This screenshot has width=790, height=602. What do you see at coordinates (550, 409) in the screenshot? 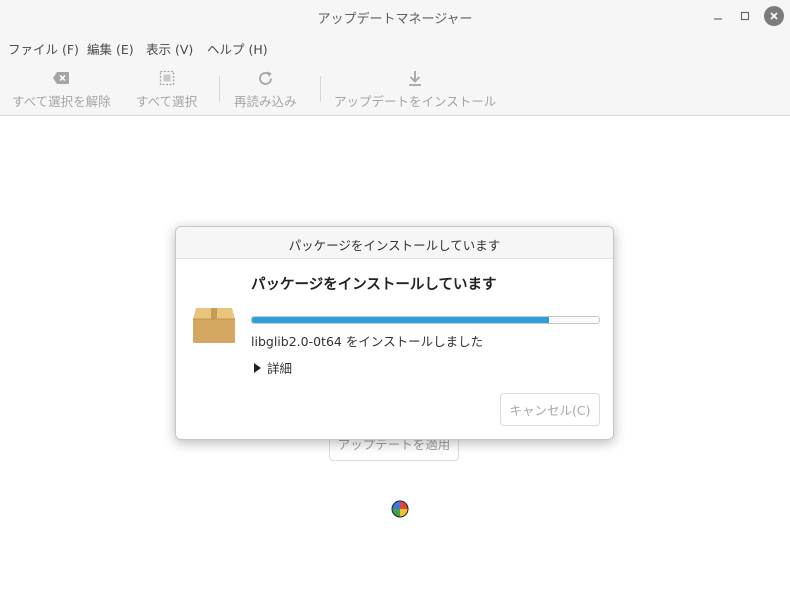
I see `cancel-button: キャンセル(C)` at bounding box center [550, 409].